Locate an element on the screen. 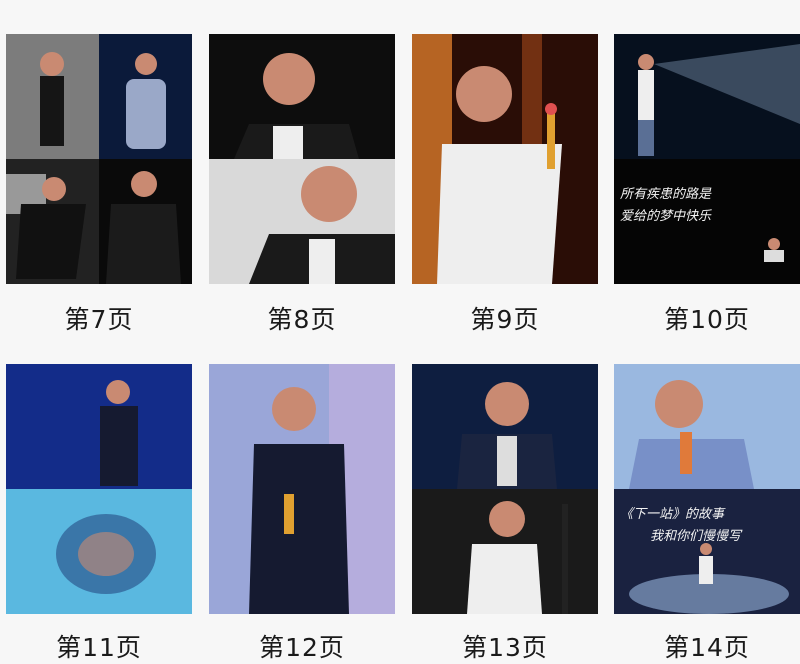 The height and width of the screenshot is (664, 800). page-14-collage is located at coordinates (707, 489).